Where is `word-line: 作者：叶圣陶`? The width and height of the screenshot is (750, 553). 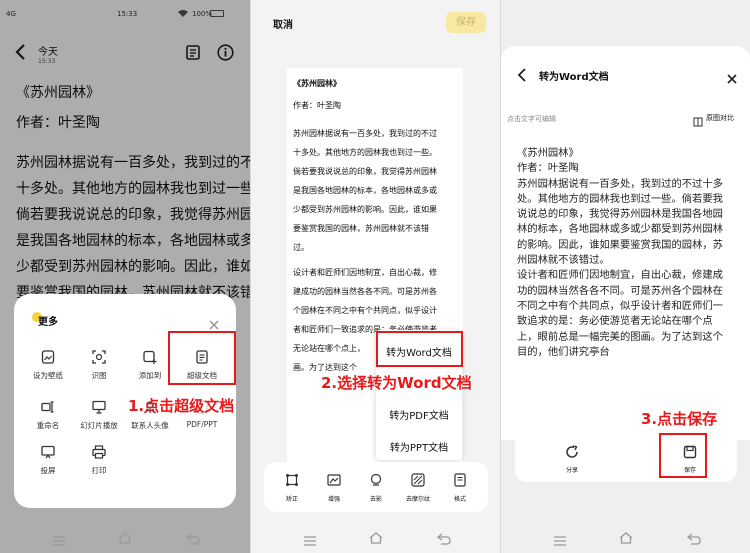 word-line: 作者：叶圣陶 is located at coordinates (548, 168).